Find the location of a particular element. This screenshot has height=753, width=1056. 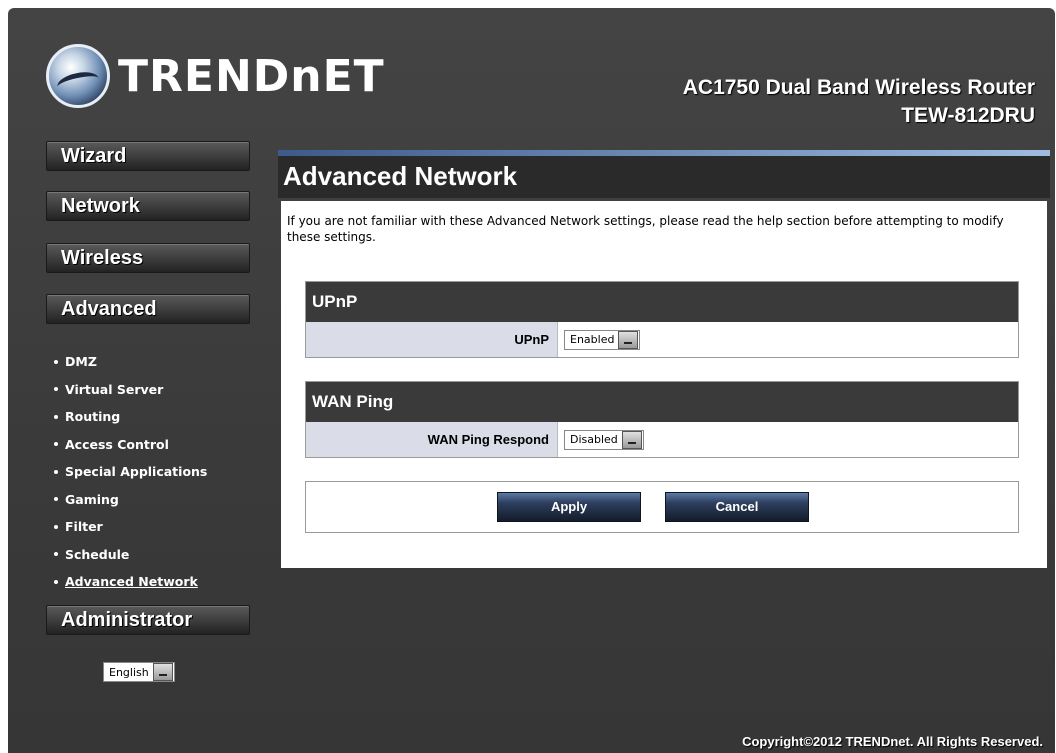

submenu-gaming: Gaming is located at coordinates (128, 500).